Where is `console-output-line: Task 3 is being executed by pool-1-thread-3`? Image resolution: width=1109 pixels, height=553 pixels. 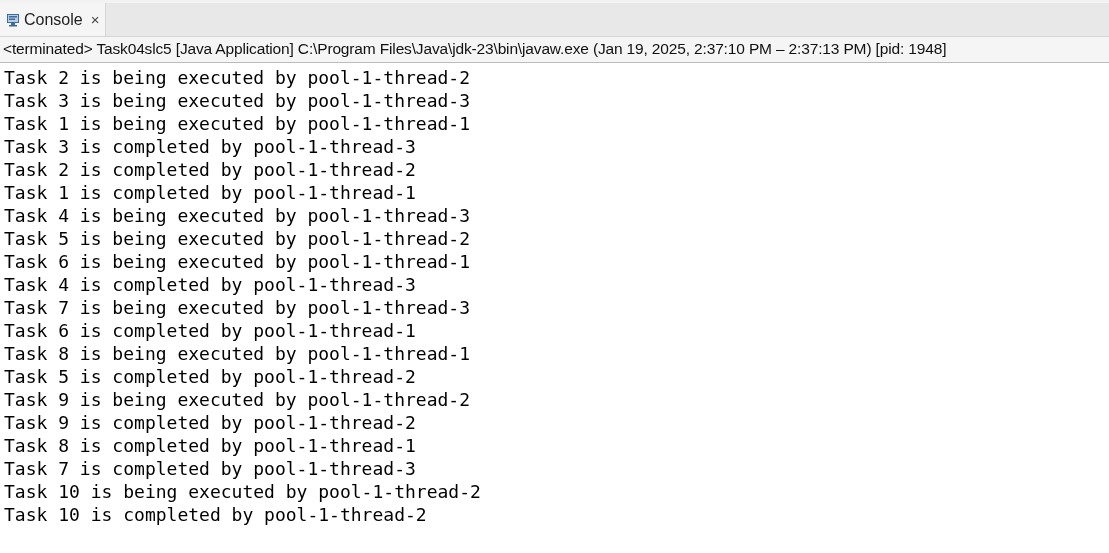 console-output-line: Task 3 is being executed by pool-1-thread-3 is located at coordinates (237, 100).